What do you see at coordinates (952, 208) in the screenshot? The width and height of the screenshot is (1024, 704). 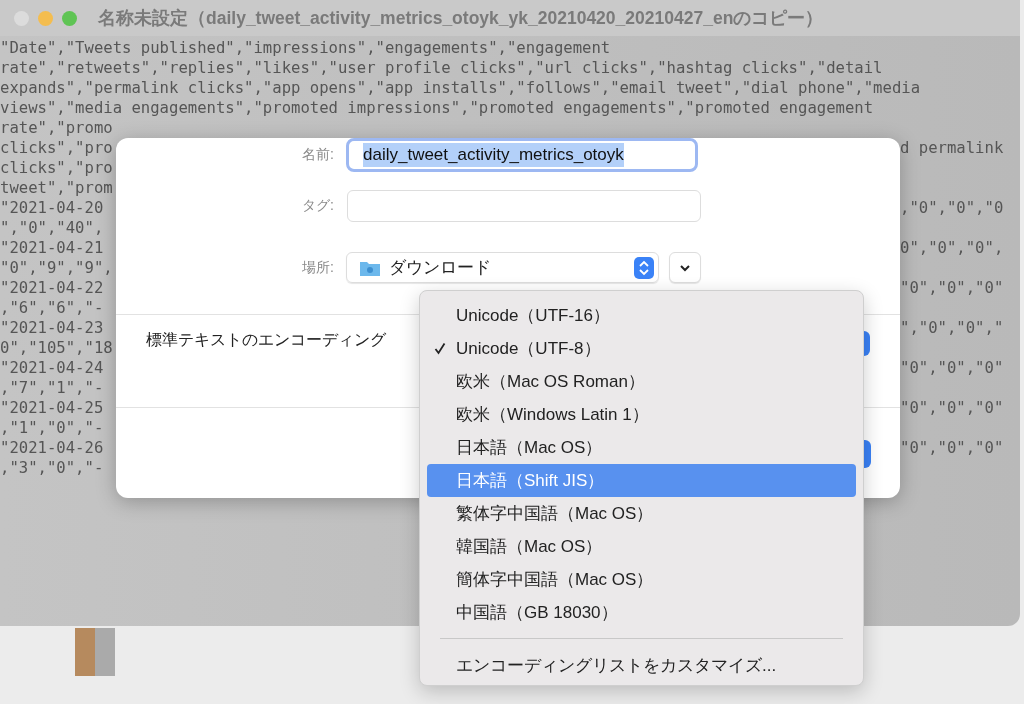 I see `text-line: ,"0","0","0` at bounding box center [952, 208].